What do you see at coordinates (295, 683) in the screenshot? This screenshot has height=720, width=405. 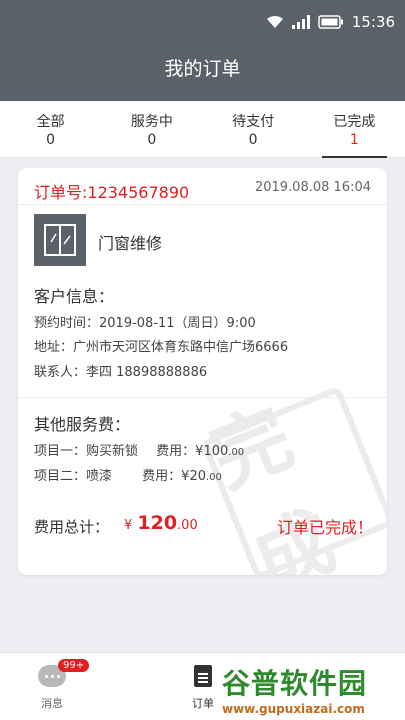 I see `watermark-text: 谷普软件园` at bounding box center [295, 683].